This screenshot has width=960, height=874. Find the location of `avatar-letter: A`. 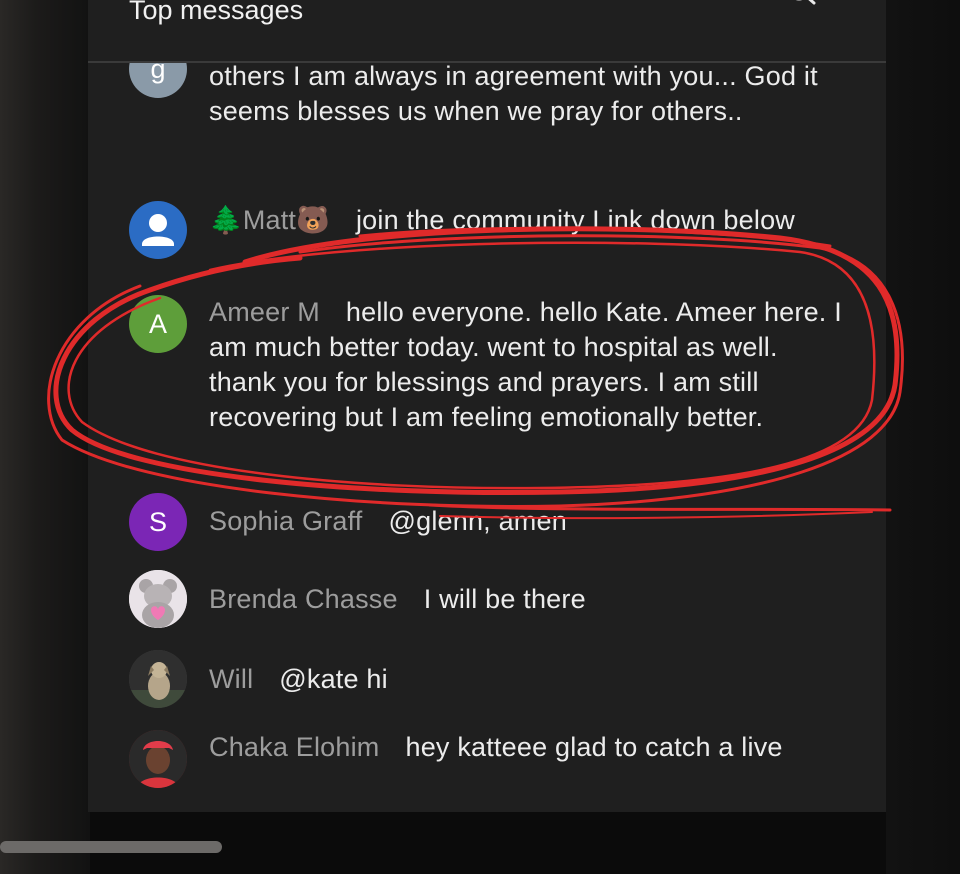

avatar-letter: A is located at coordinates (157, 323).